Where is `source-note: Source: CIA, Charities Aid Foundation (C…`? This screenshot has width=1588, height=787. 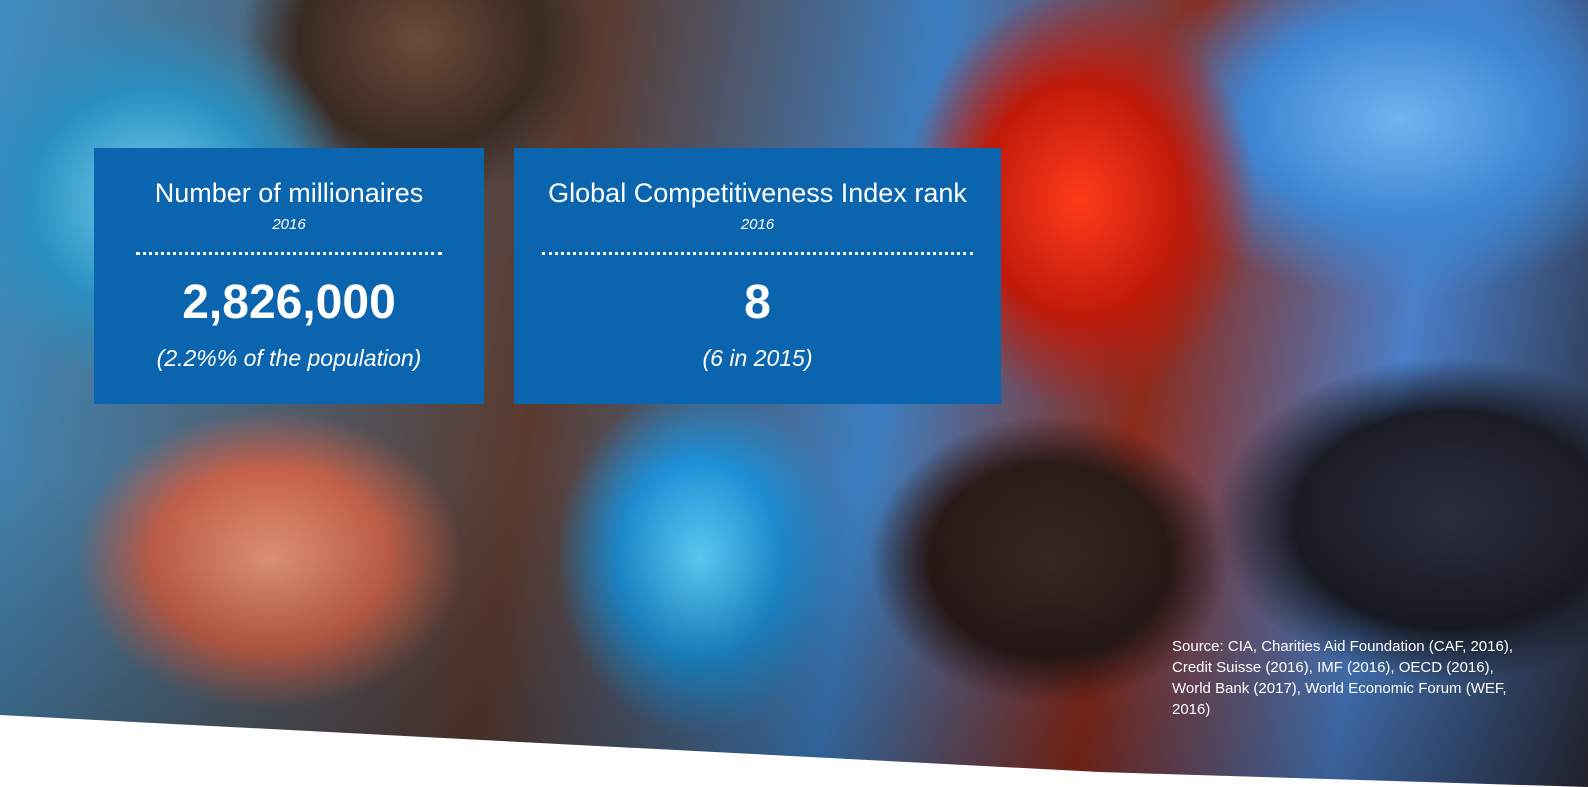 source-note: Source: CIA, Charities Aid Foundation (C… is located at coordinates (1343, 678).